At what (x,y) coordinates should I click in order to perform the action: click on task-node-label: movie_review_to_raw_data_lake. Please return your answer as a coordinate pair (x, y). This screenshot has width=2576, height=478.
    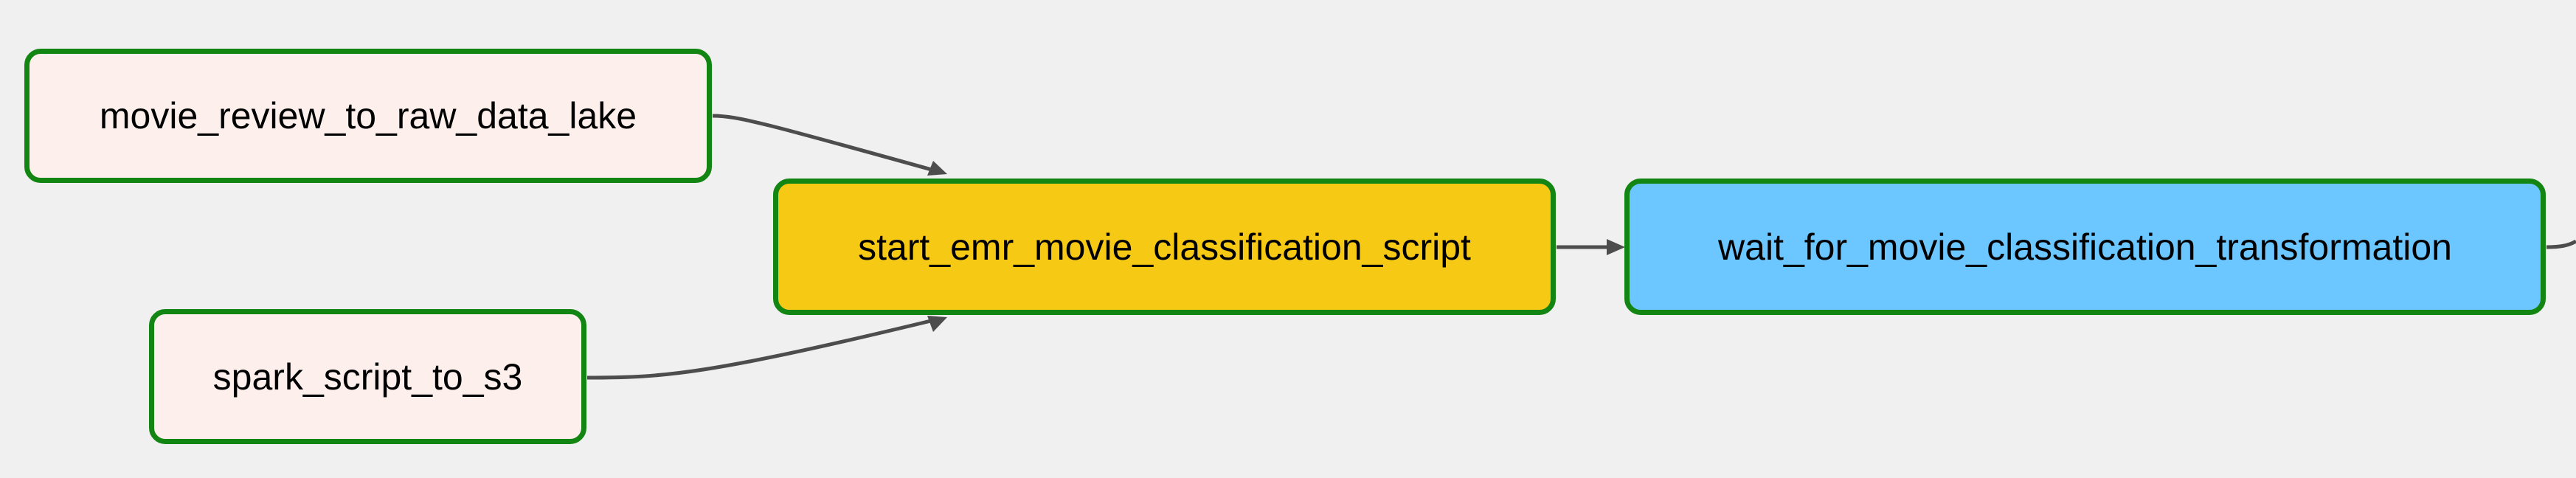
    Looking at the image, I should click on (368, 115).